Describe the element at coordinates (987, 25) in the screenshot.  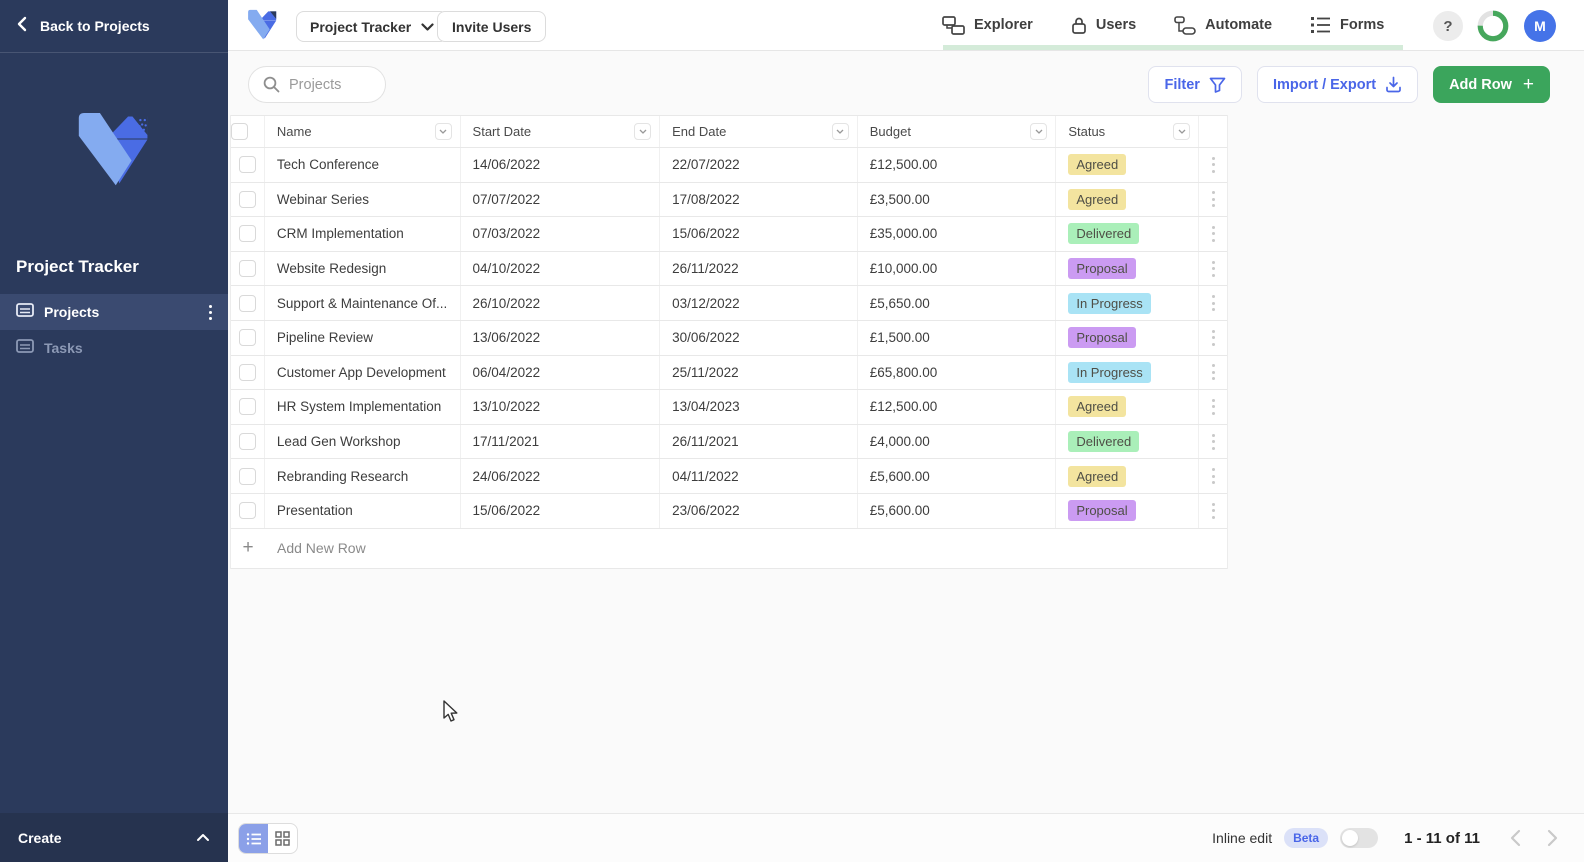
I see `nav-item-explorer: Explorer` at that location.